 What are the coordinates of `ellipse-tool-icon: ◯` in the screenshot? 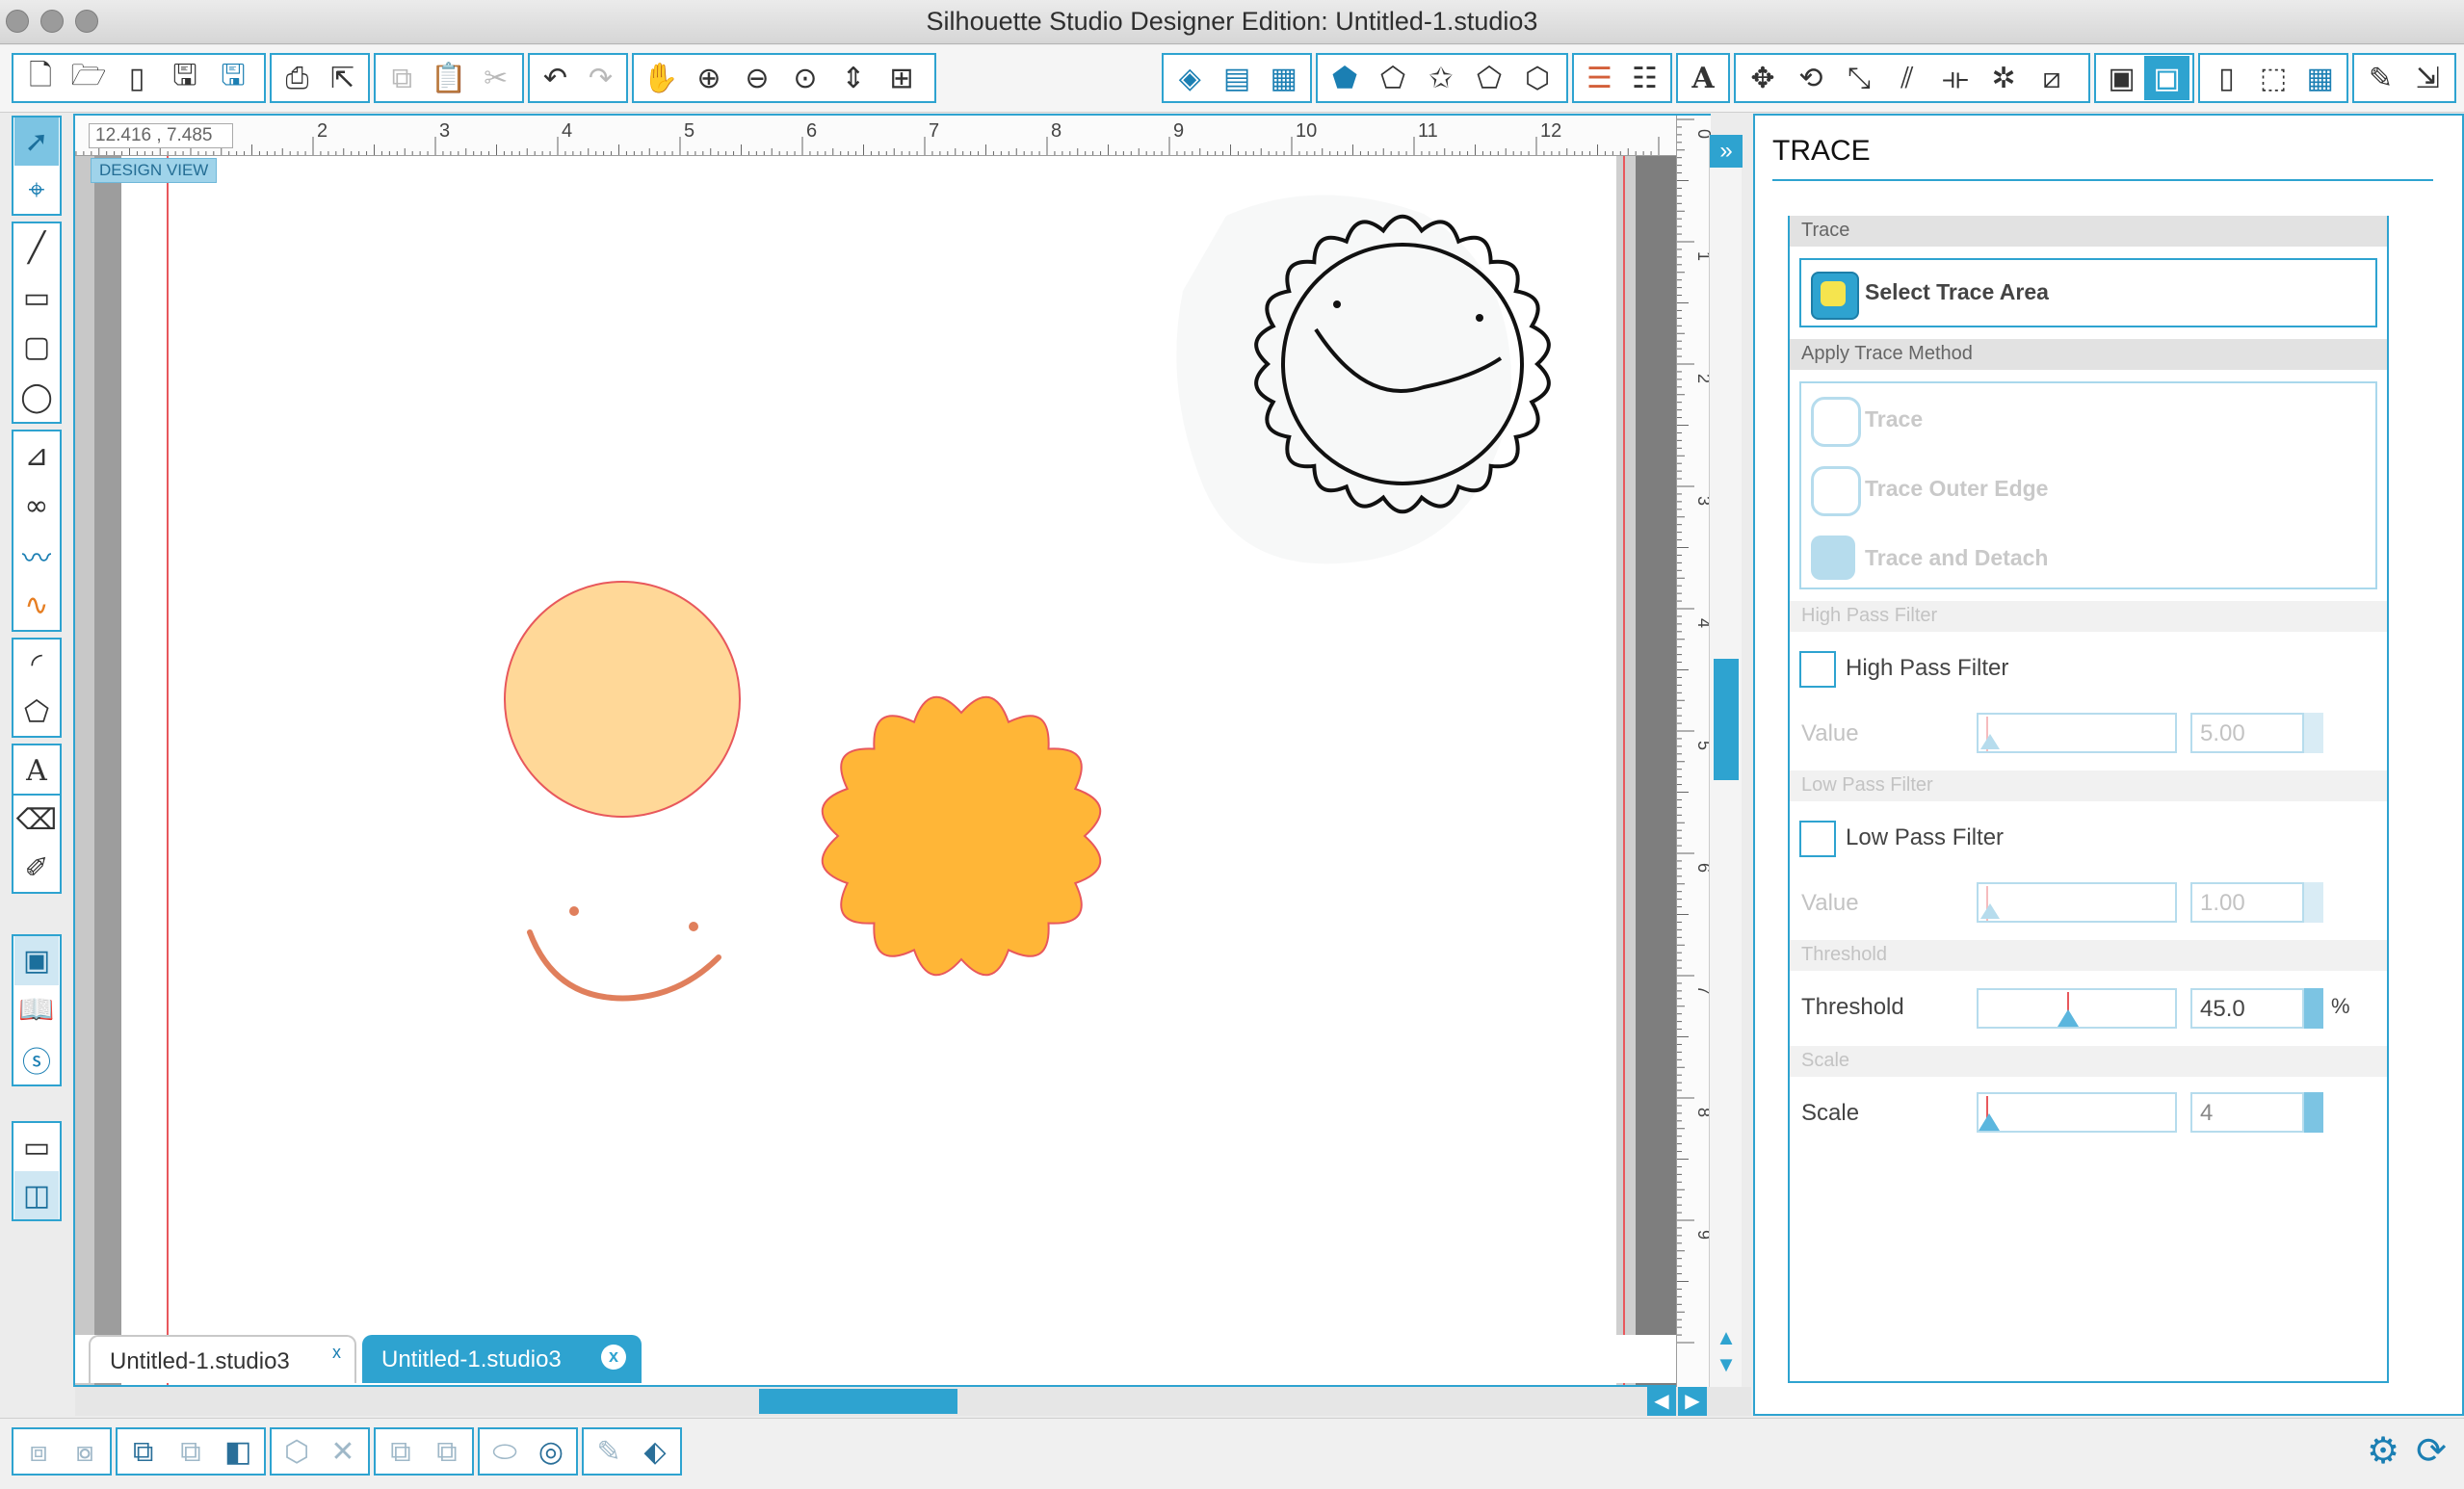 It's located at (36, 398).